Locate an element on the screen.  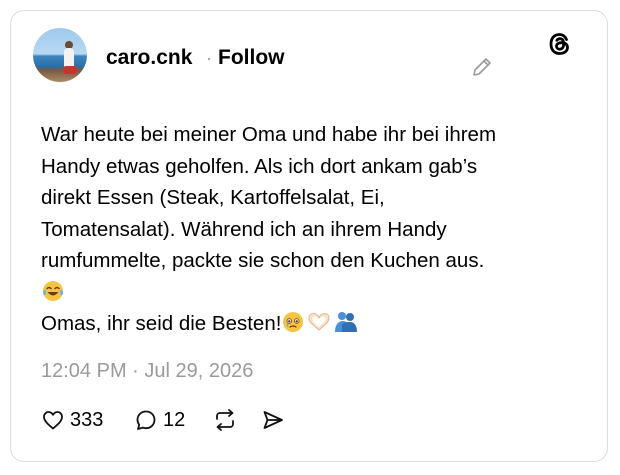
like-button: 333 is located at coordinates (72, 420).